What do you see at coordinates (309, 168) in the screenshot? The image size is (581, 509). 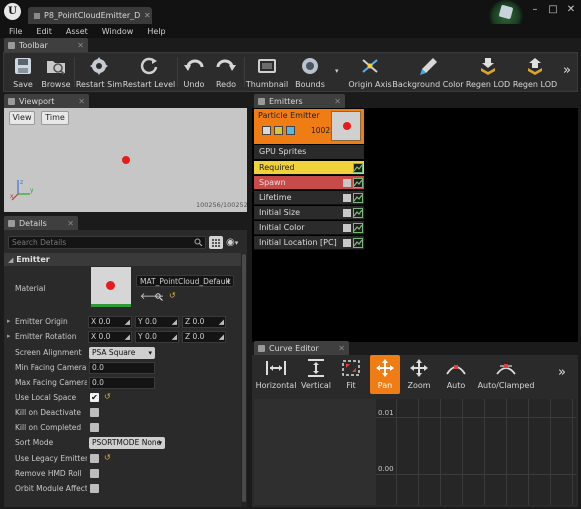 I see `module-row: Required` at bounding box center [309, 168].